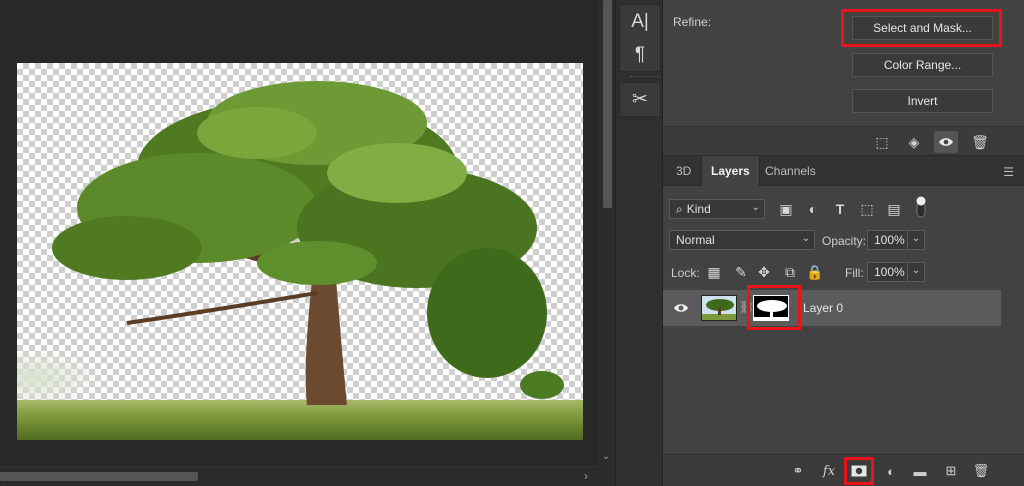 This screenshot has width=1024, height=486. Describe the element at coordinates (840, 209) in the screenshot. I see `filter-type-icon: T` at that location.